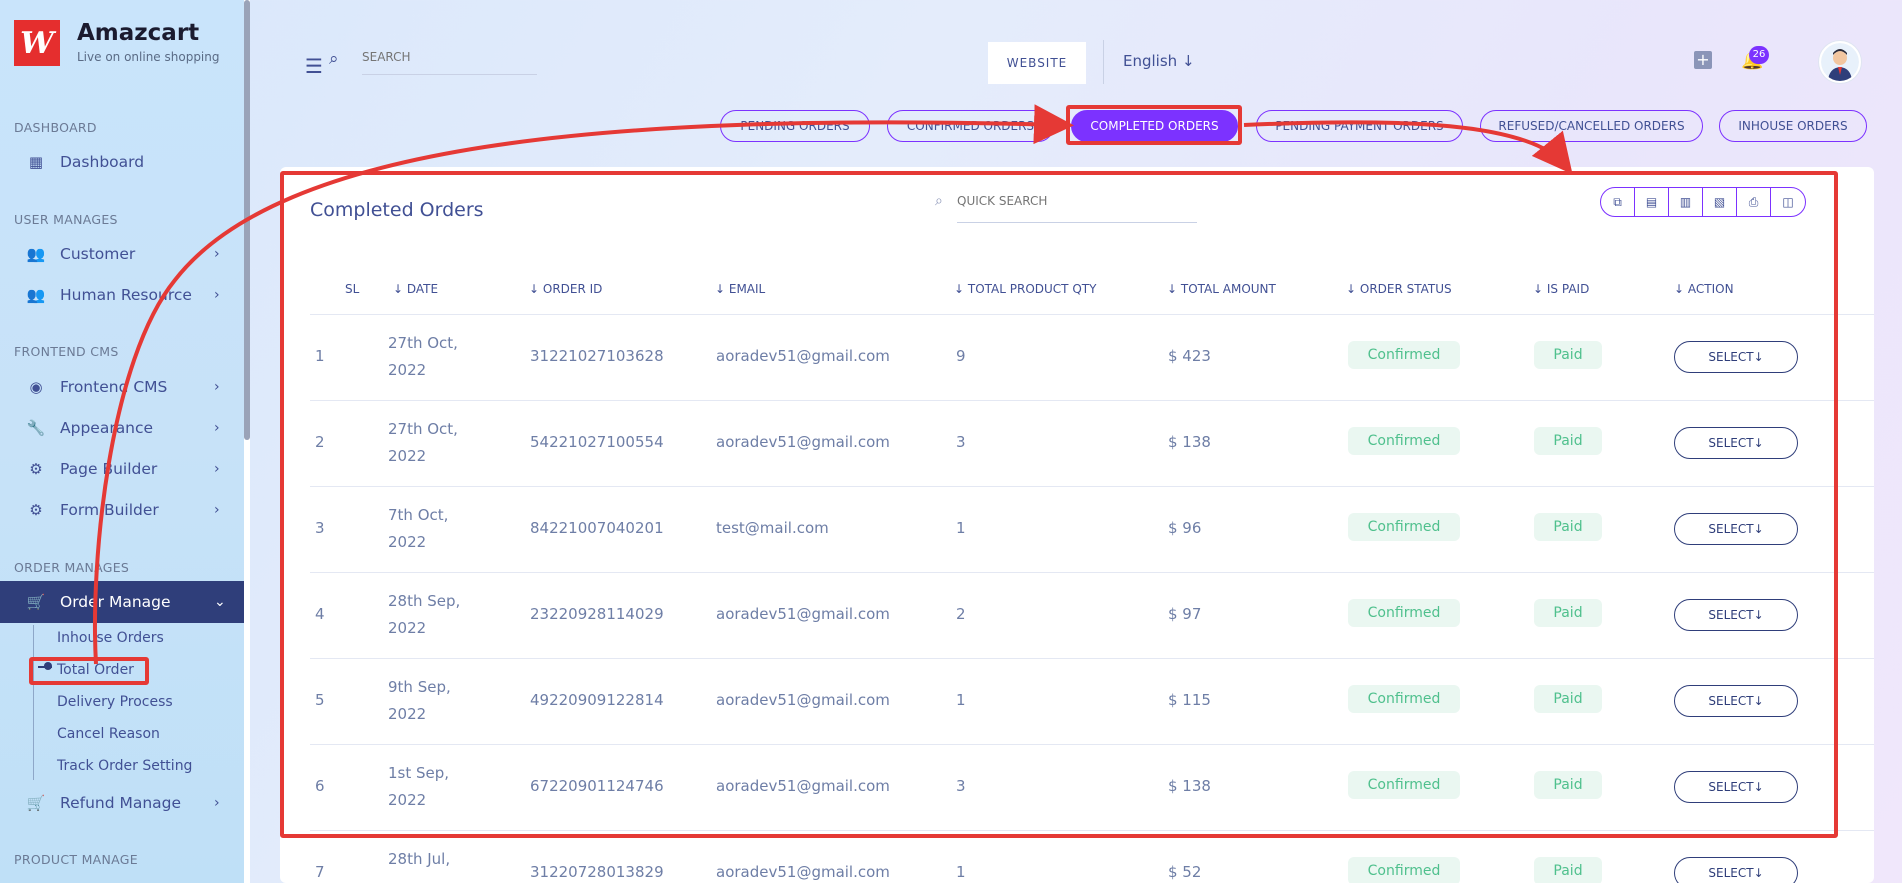  I want to click on arrow-tab-to-table, so click(1408, 147).